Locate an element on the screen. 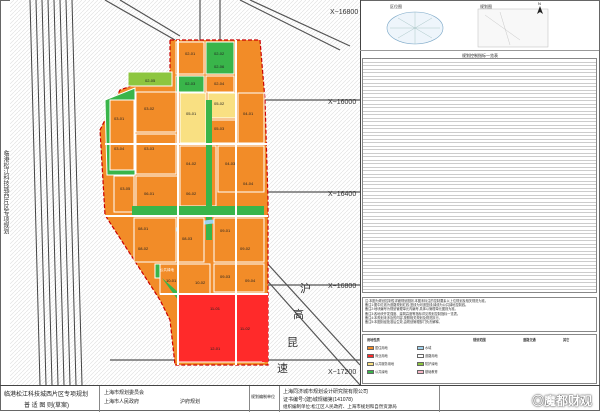  svg-text: 03-04 is located at coordinates (119, 148).